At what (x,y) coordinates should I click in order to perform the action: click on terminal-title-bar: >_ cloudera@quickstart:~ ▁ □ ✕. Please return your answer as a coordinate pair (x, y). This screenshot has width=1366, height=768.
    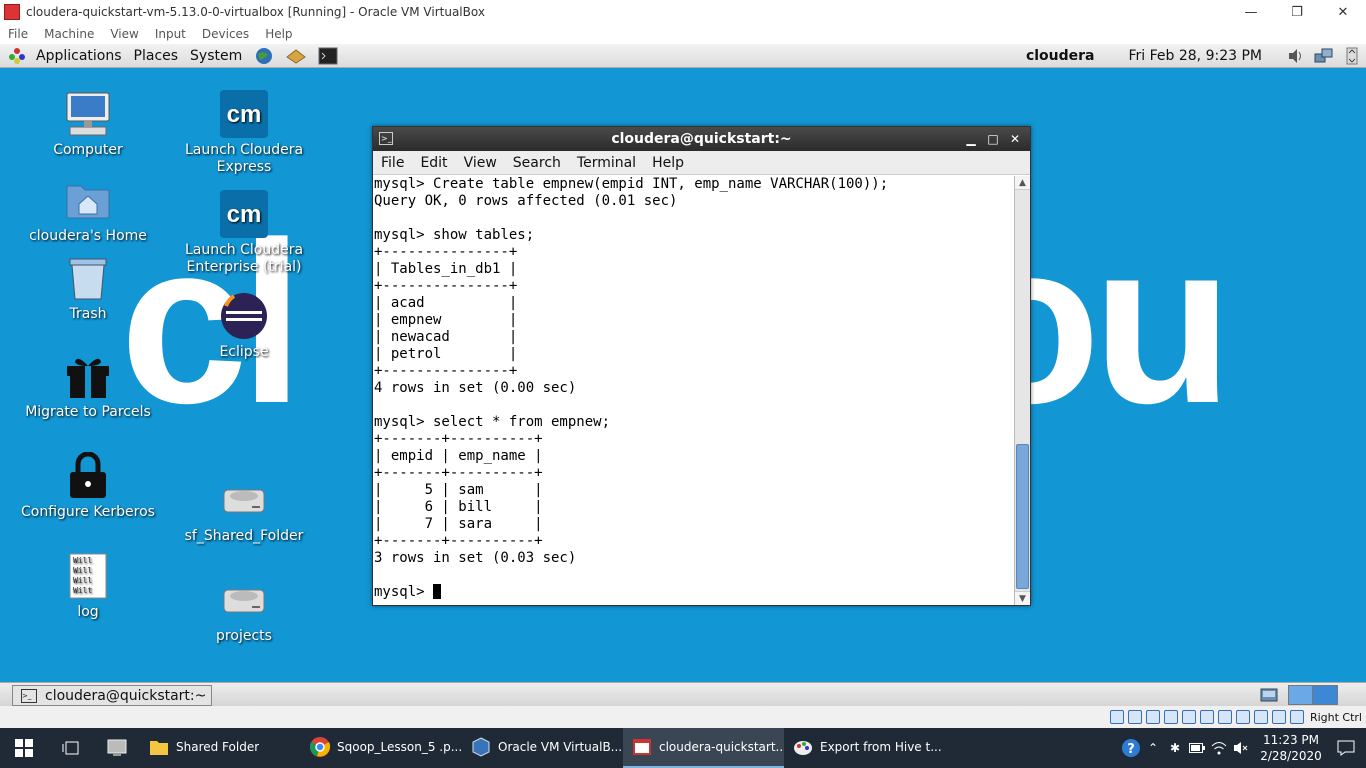
    Looking at the image, I should click on (701, 139).